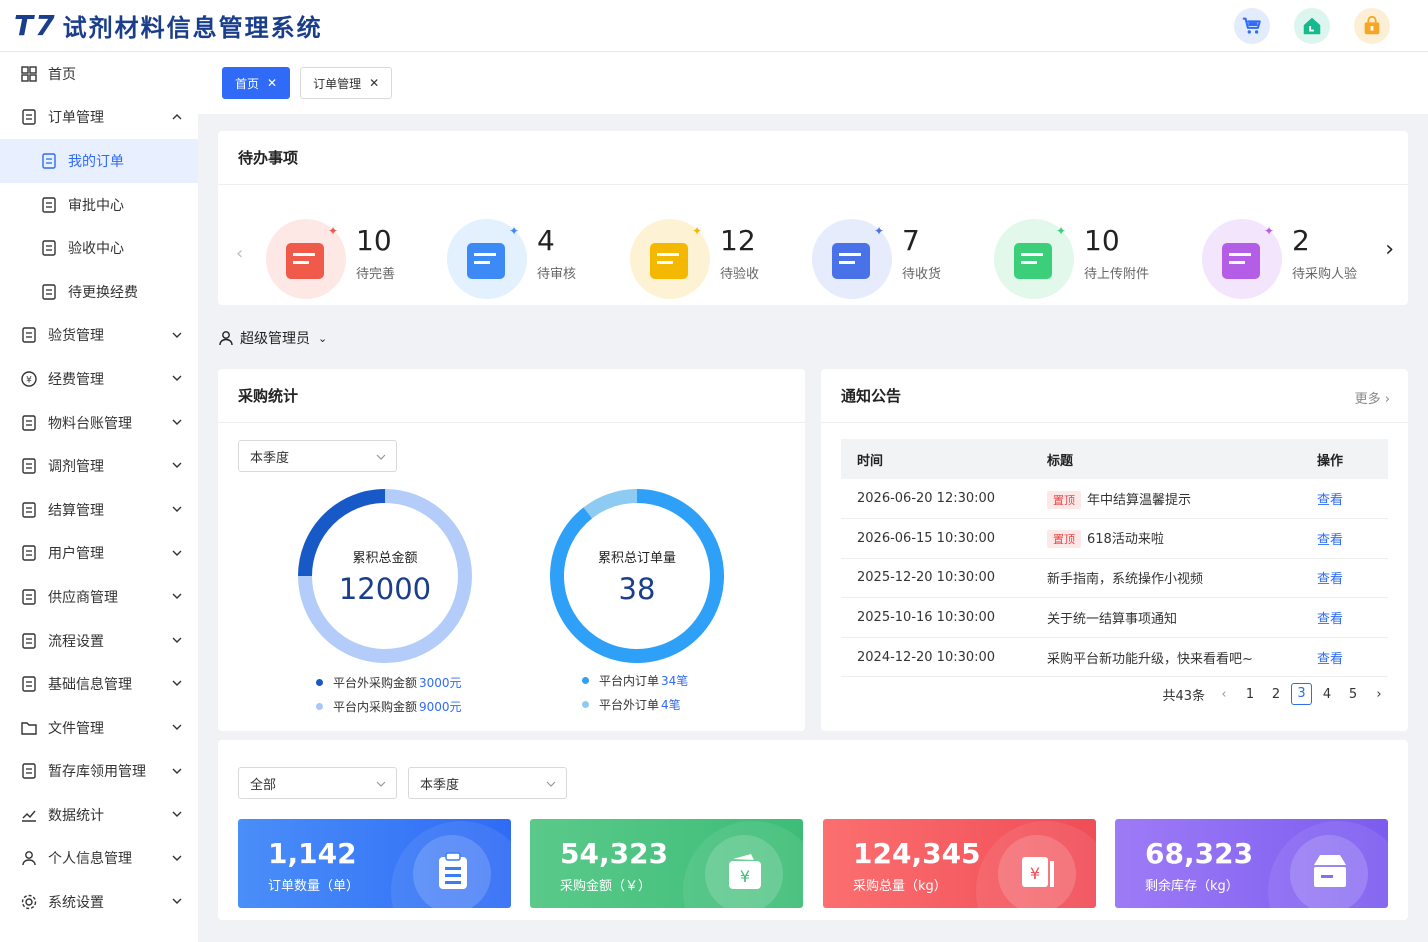  Describe the element at coordinates (99, 815) in the screenshot. I see `sidebar-item-17: 数据统计` at that location.